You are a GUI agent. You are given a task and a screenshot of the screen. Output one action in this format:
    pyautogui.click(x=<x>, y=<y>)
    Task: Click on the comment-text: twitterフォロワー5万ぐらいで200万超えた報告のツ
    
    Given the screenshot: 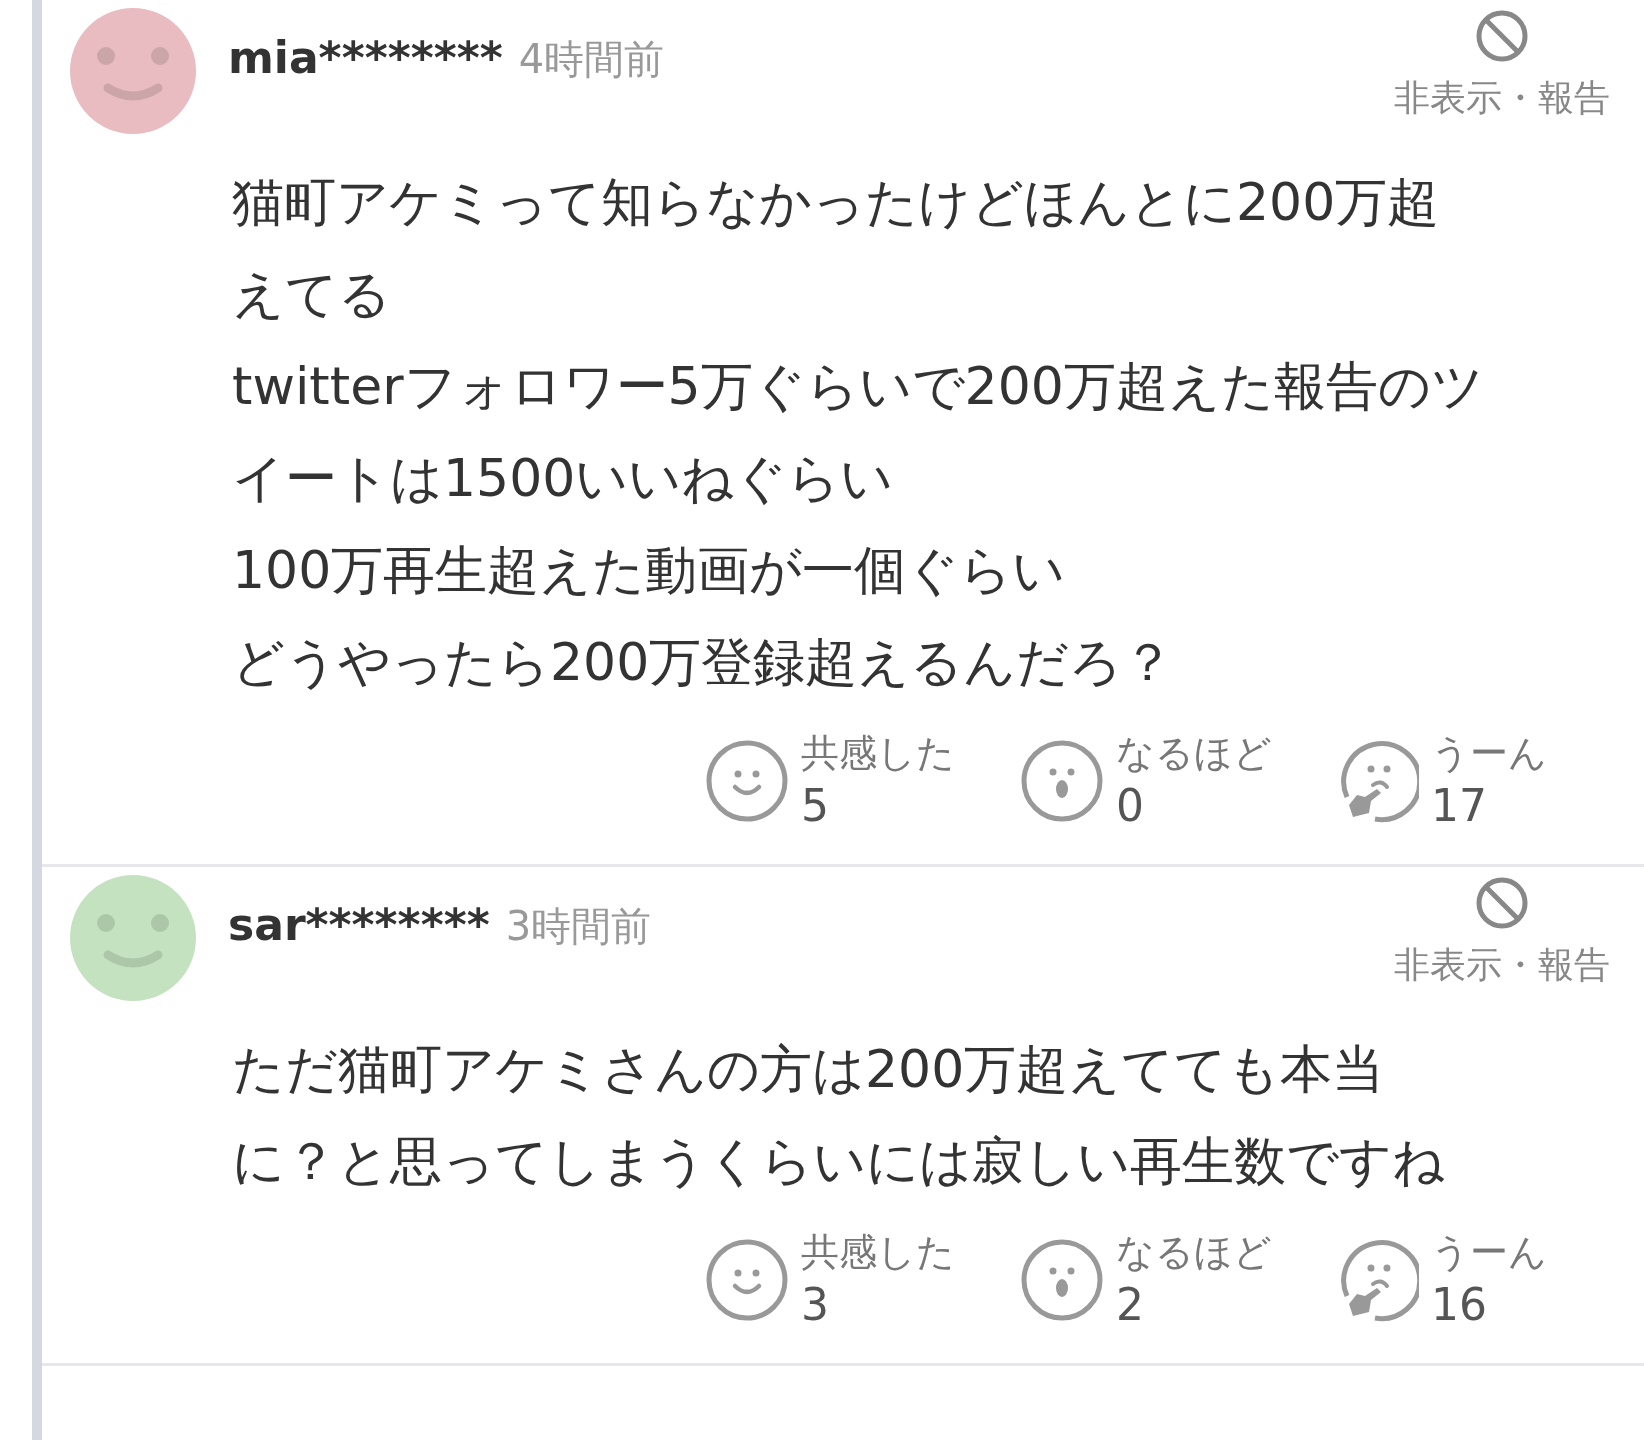 What is the action you would take?
    pyautogui.click(x=858, y=386)
    